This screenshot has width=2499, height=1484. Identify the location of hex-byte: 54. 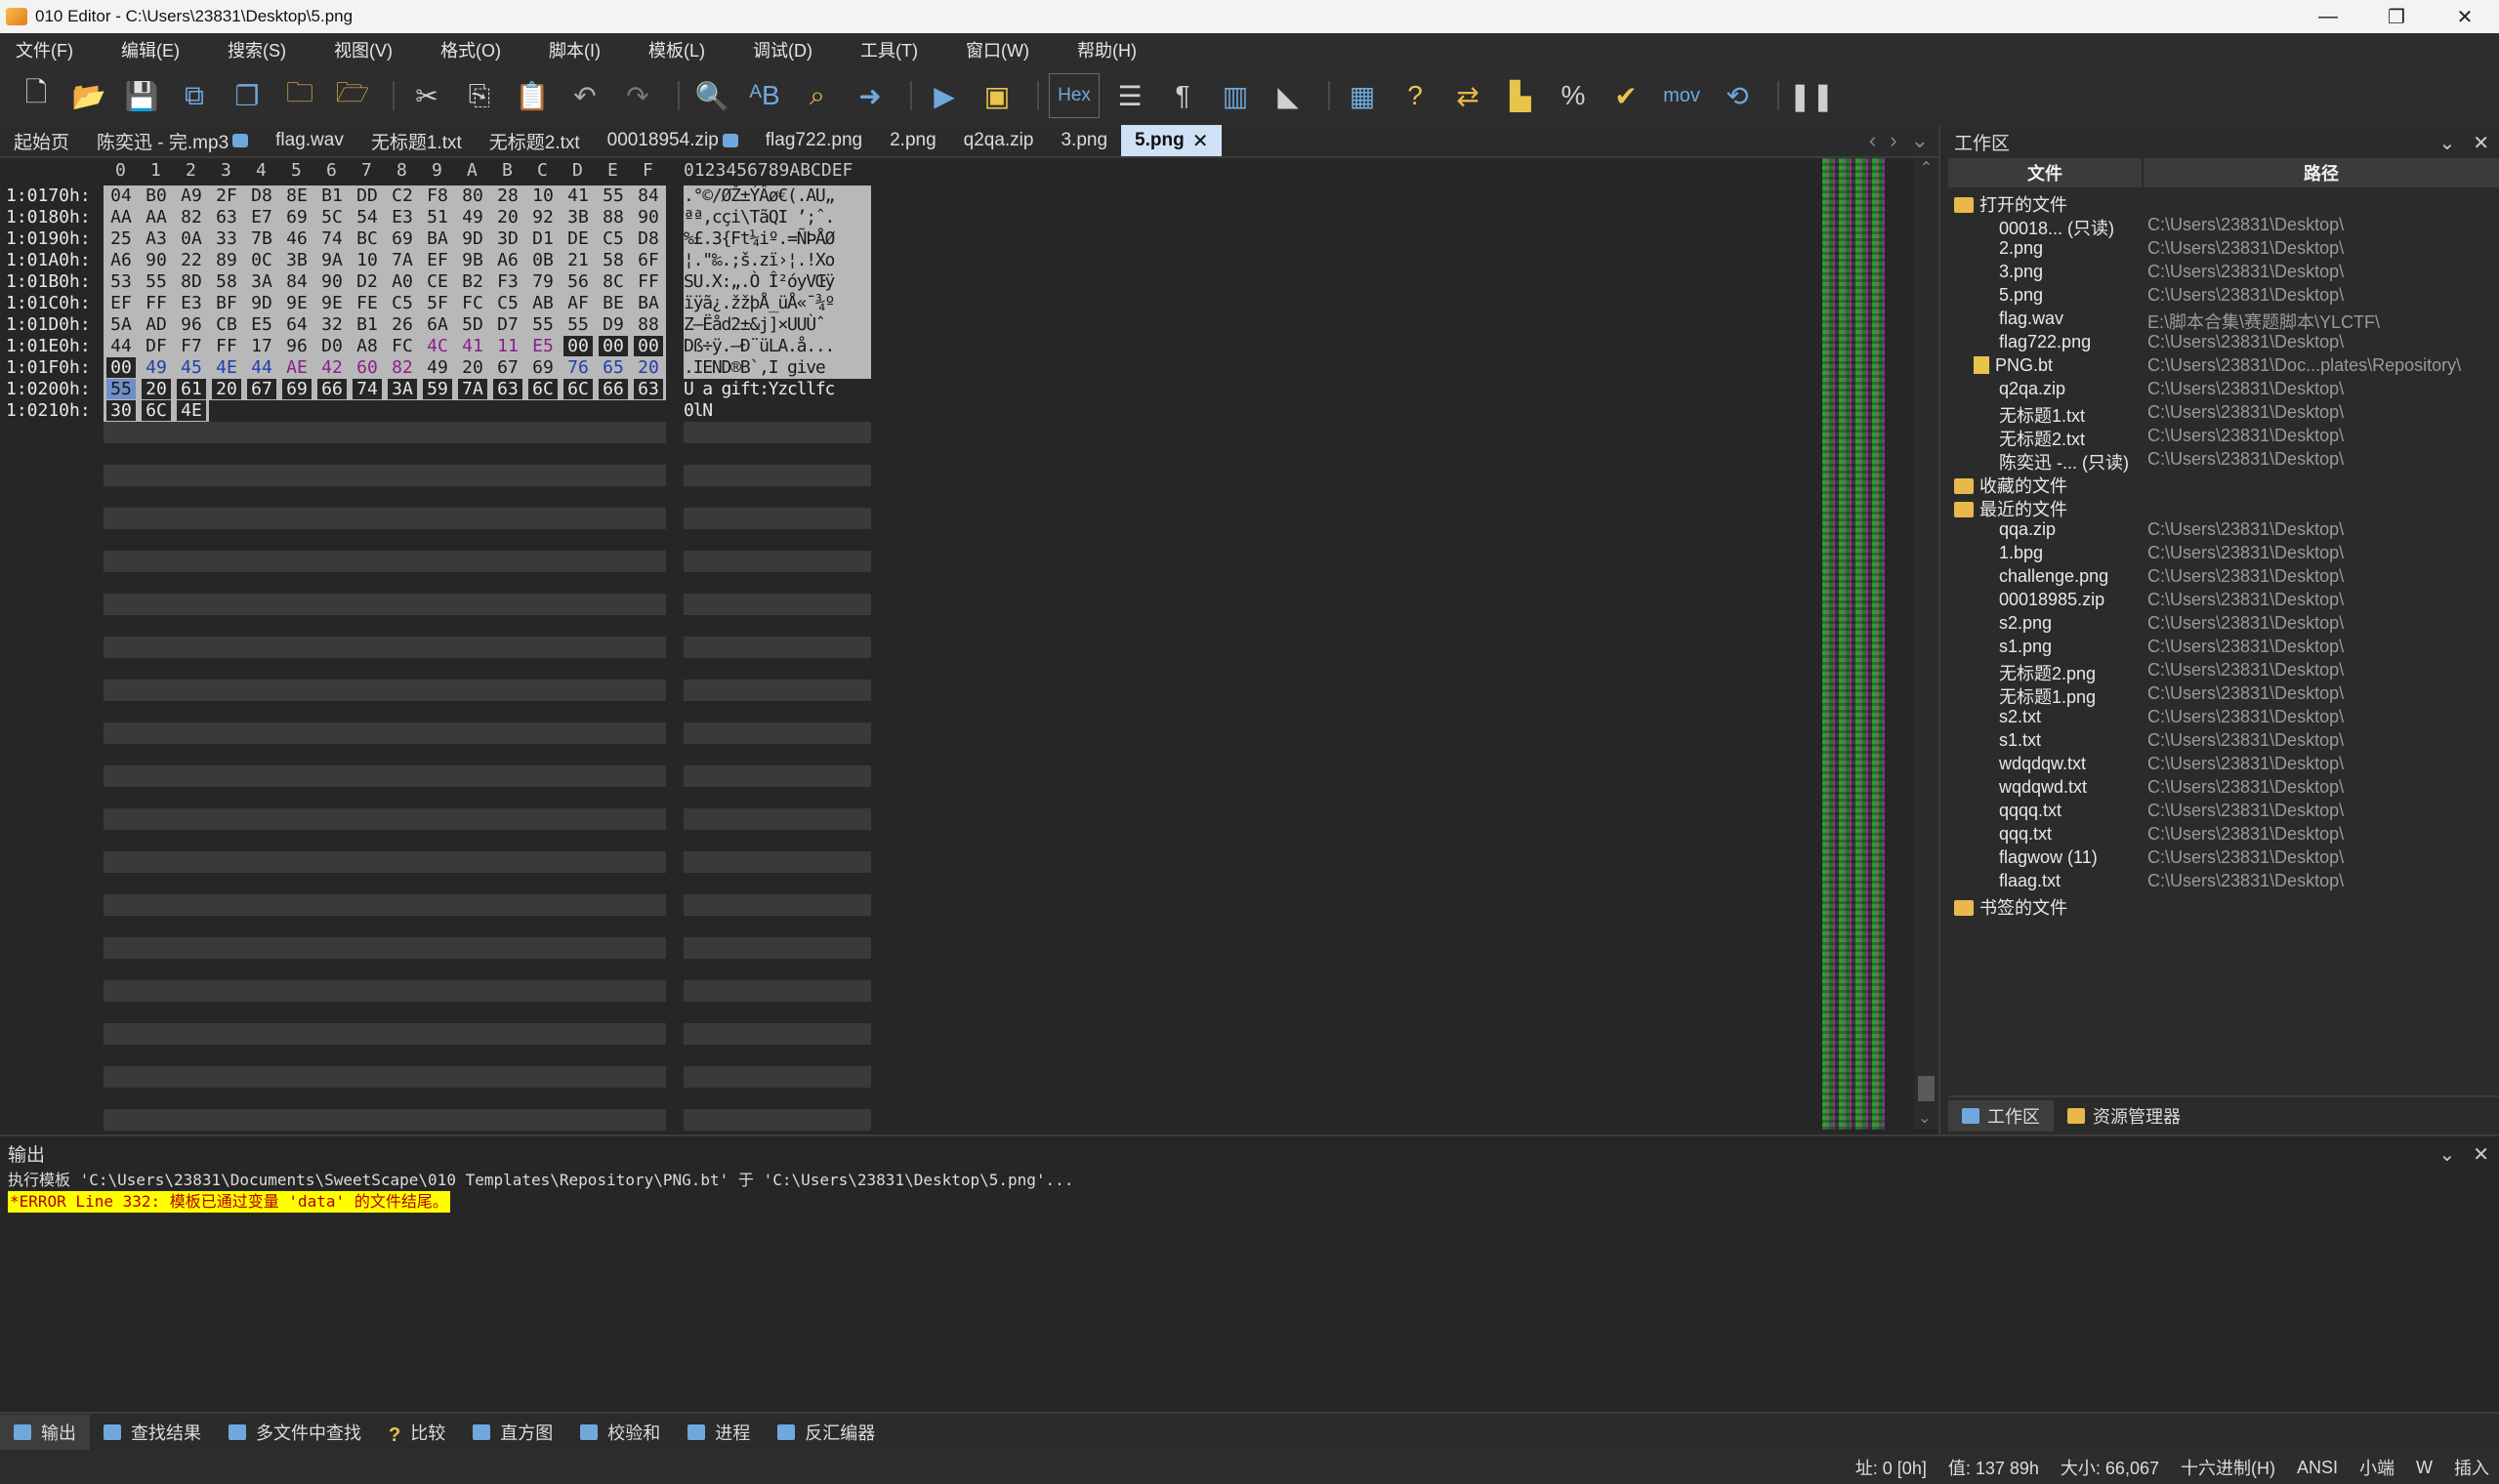
(368, 217).